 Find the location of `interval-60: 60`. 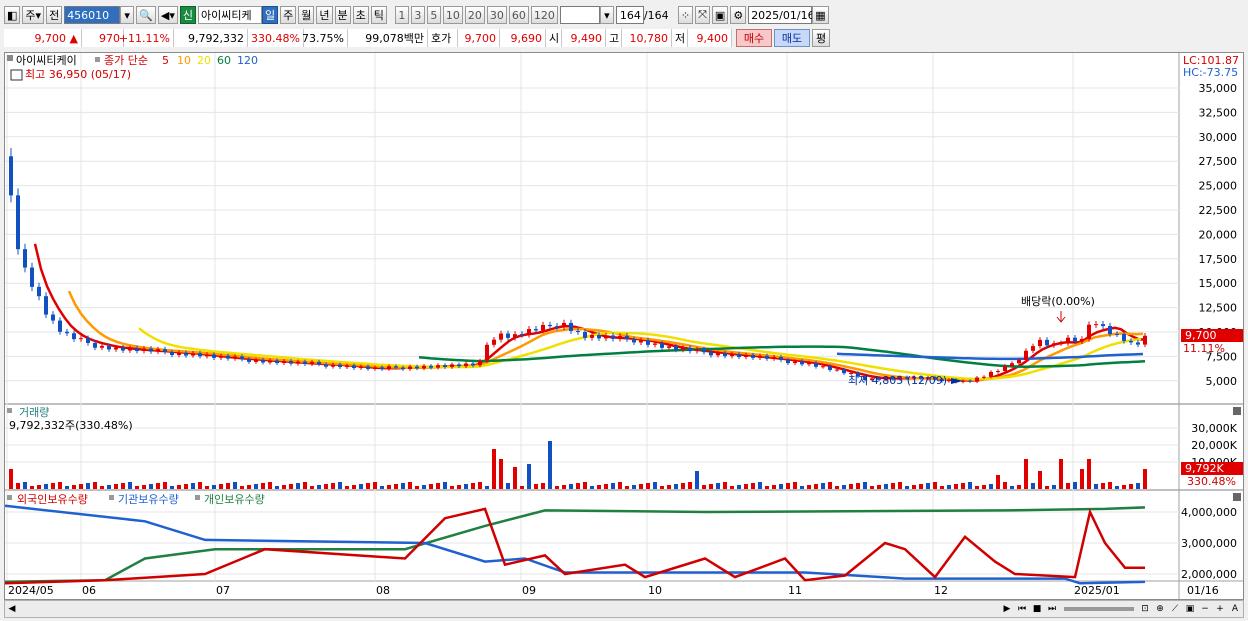

interval-60: 60 is located at coordinates (518, 15).